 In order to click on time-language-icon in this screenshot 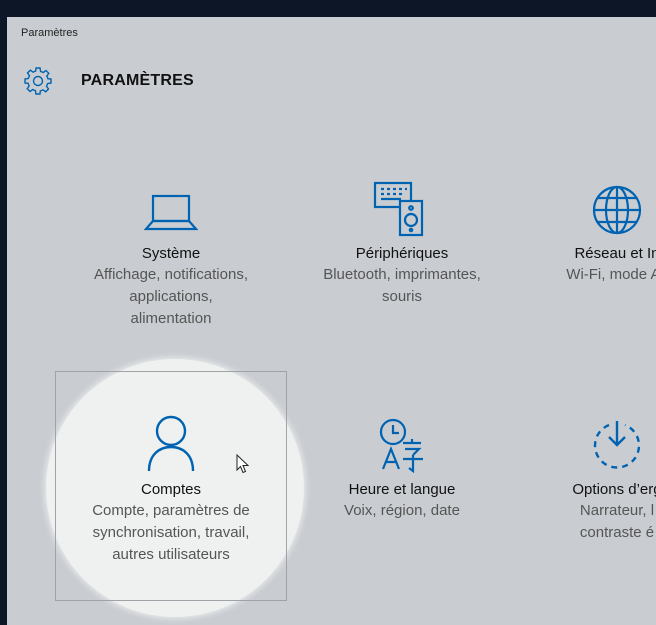, I will do `click(402, 443)`.